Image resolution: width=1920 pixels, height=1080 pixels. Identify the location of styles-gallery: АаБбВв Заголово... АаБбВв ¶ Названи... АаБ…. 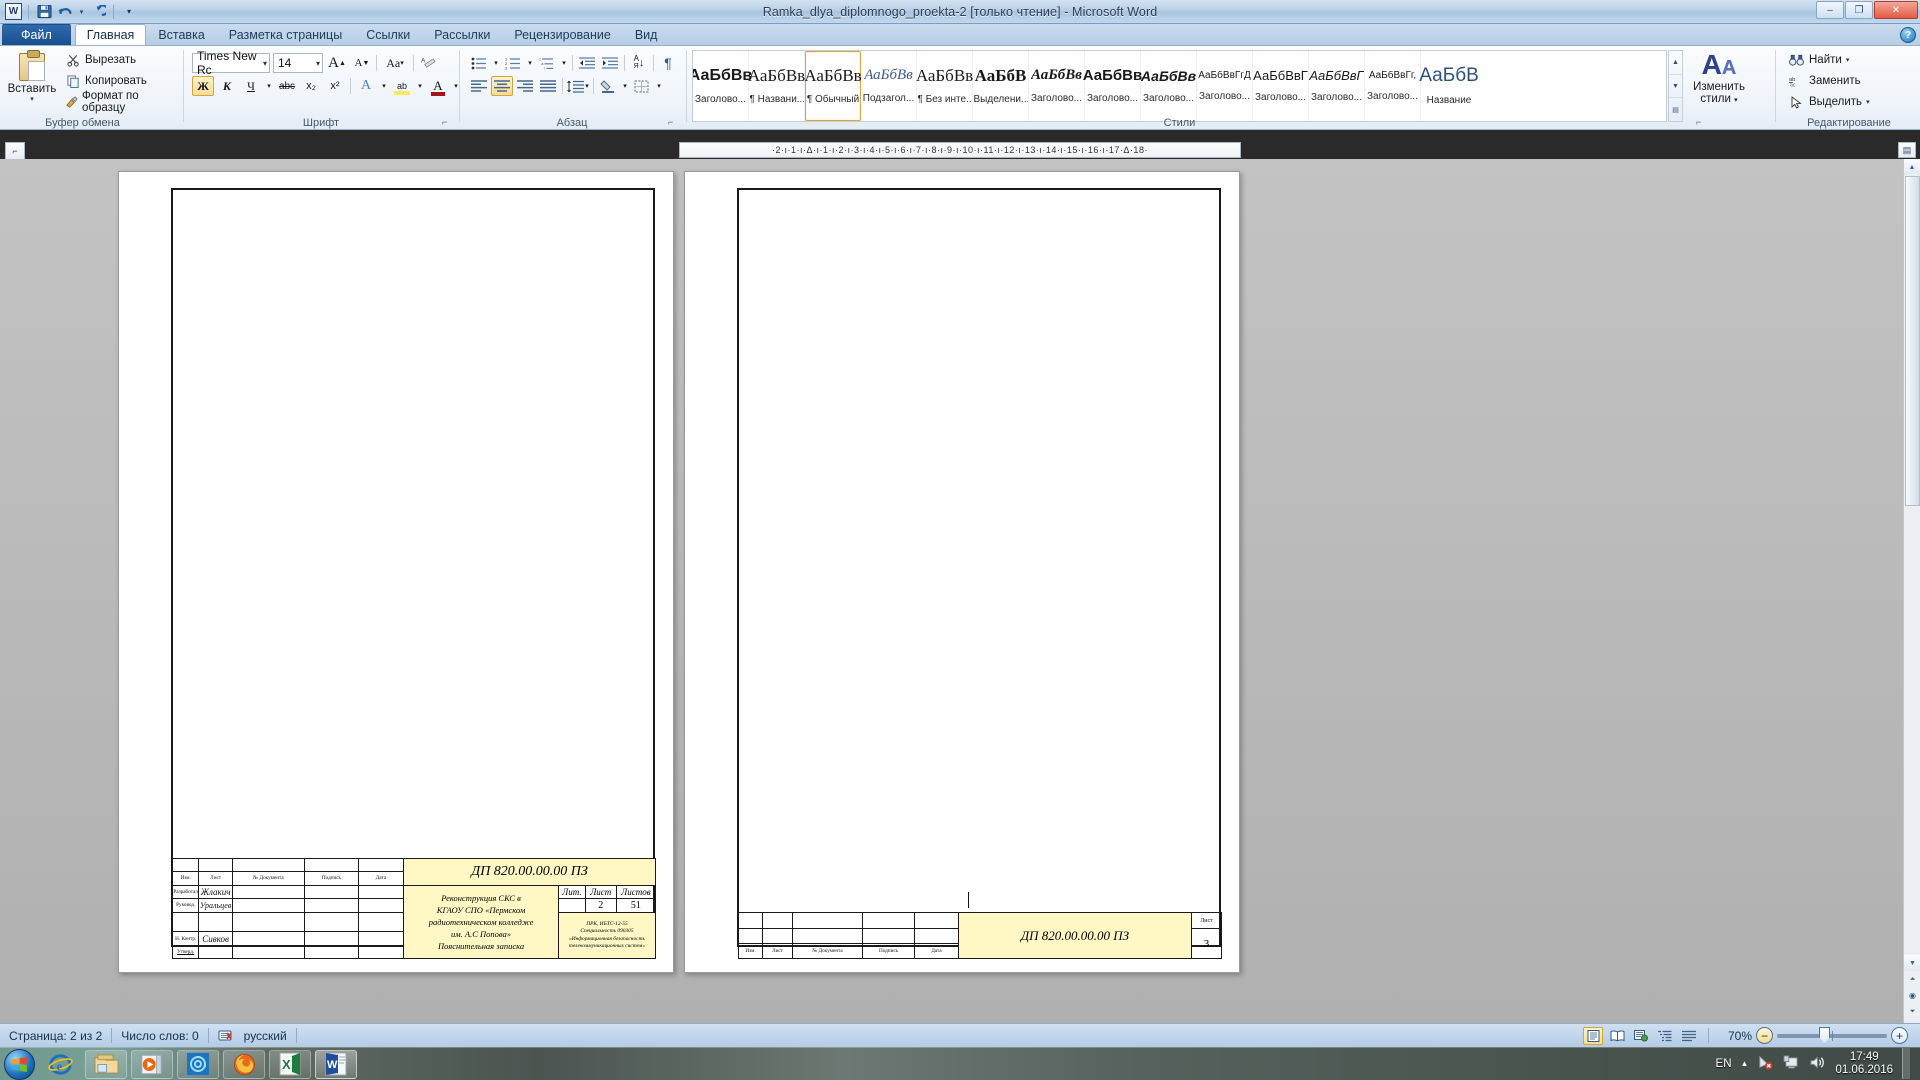
(1179, 86).